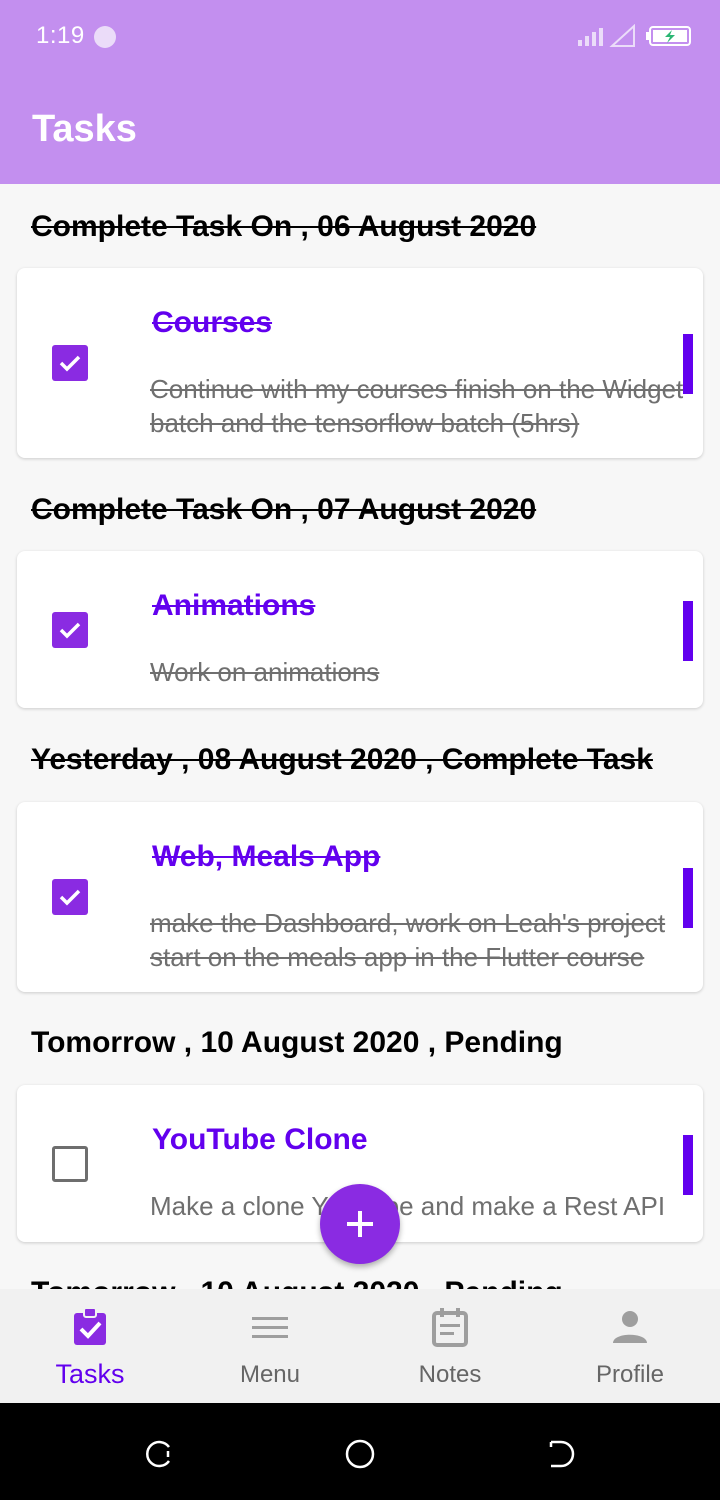  I want to click on task-title: Web, Meals App, so click(266, 856).